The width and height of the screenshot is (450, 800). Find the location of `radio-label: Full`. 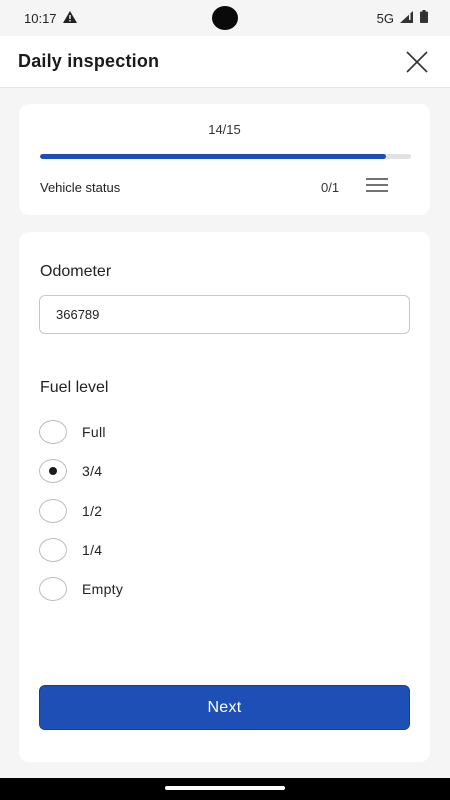

radio-label: Full is located at coordinates (94, 432).